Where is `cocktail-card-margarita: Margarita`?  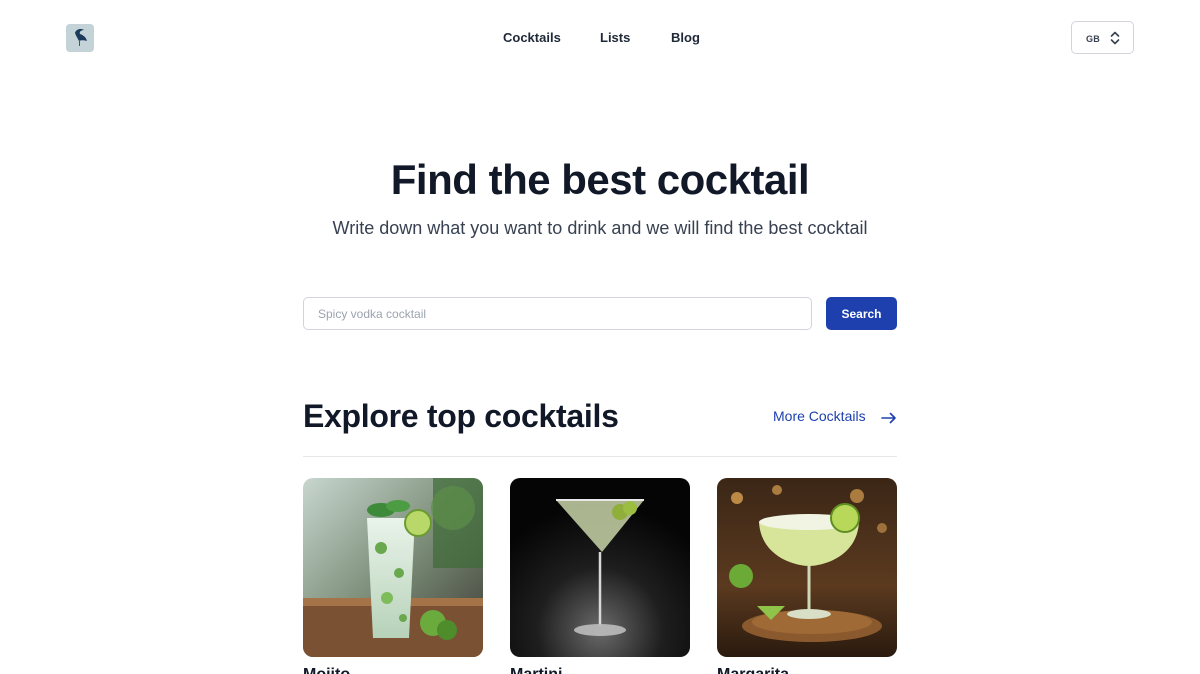
cocktail-card-margarita: Margarita is located at coordinates (807, 576).